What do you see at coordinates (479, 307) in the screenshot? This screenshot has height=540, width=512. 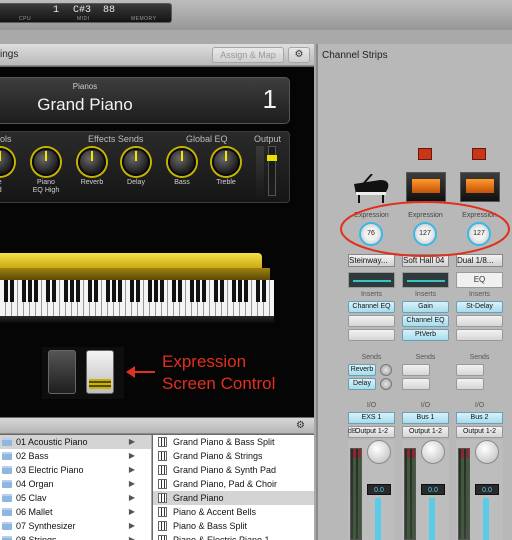 I see `insert-slot: St-Delay` at bounding box center [479, 307].